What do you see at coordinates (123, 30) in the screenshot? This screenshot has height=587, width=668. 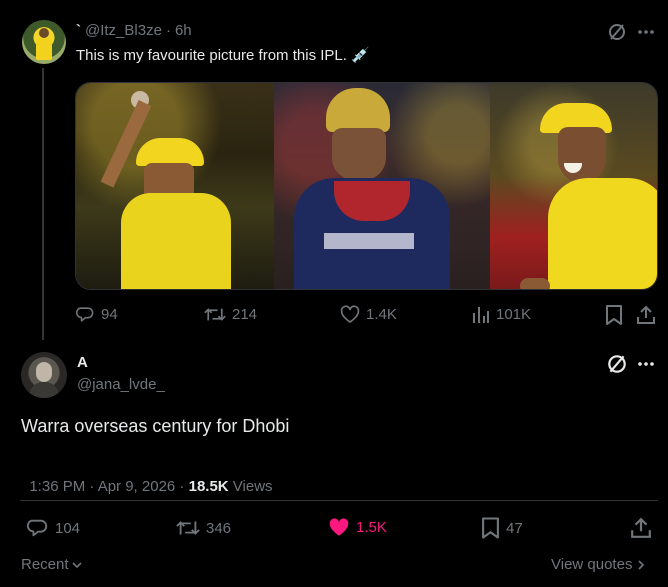 I see `author-handle: @Itz_Bl3ze` at bounding box center [123, 30].